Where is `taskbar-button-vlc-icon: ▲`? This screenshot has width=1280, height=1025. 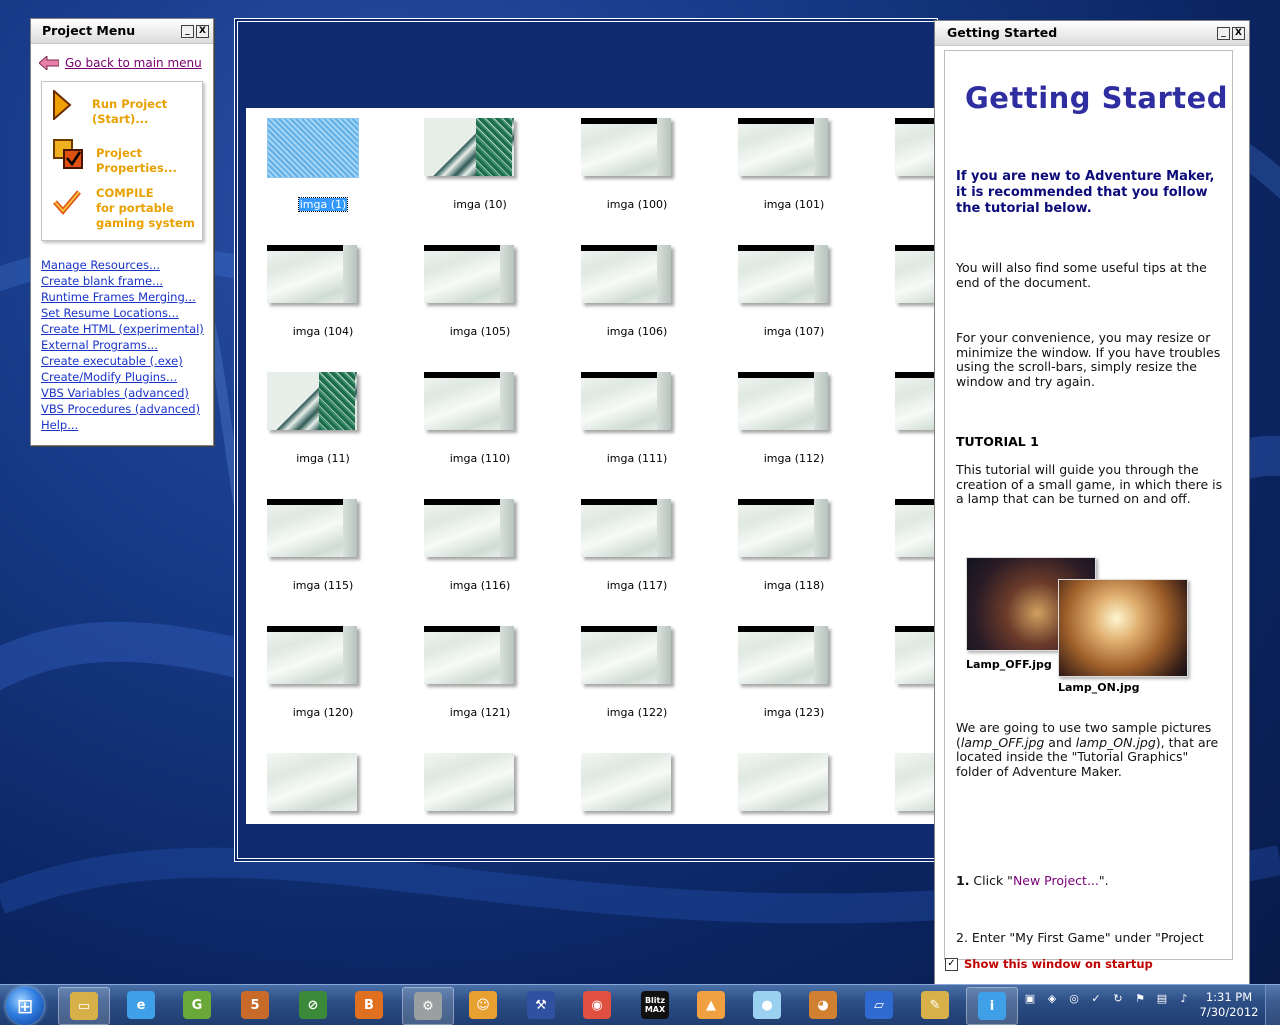
taskbar-button-vlc-icon: ▲ is located at coordinates (711, 1005).